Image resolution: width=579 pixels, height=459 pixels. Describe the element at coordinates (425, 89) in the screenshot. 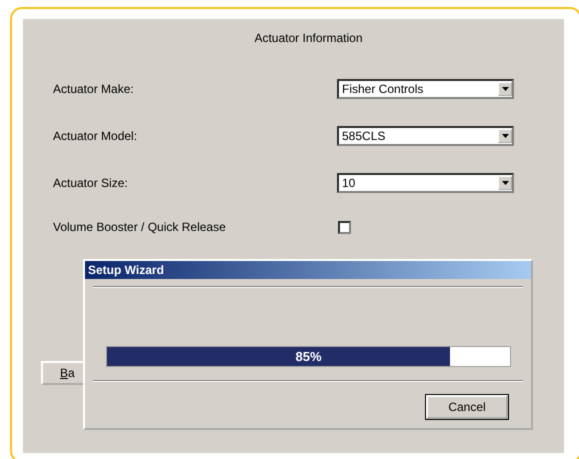

I see `dropdown: Fisher Controls` at that location.